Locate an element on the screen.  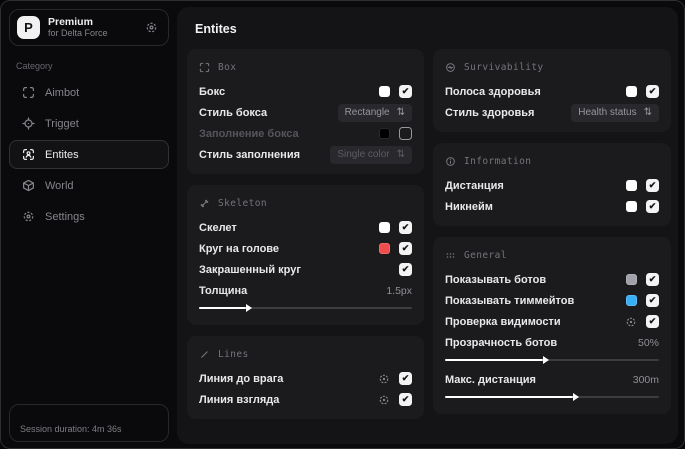
settings-gear-icon is located at coordinates (28, 216).